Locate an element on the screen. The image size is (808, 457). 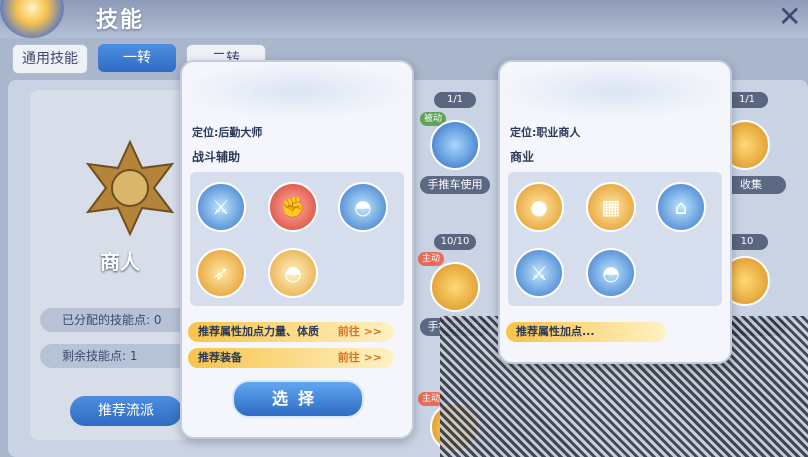
card-subtitle: 商业 is located at coordinates (522, 157).